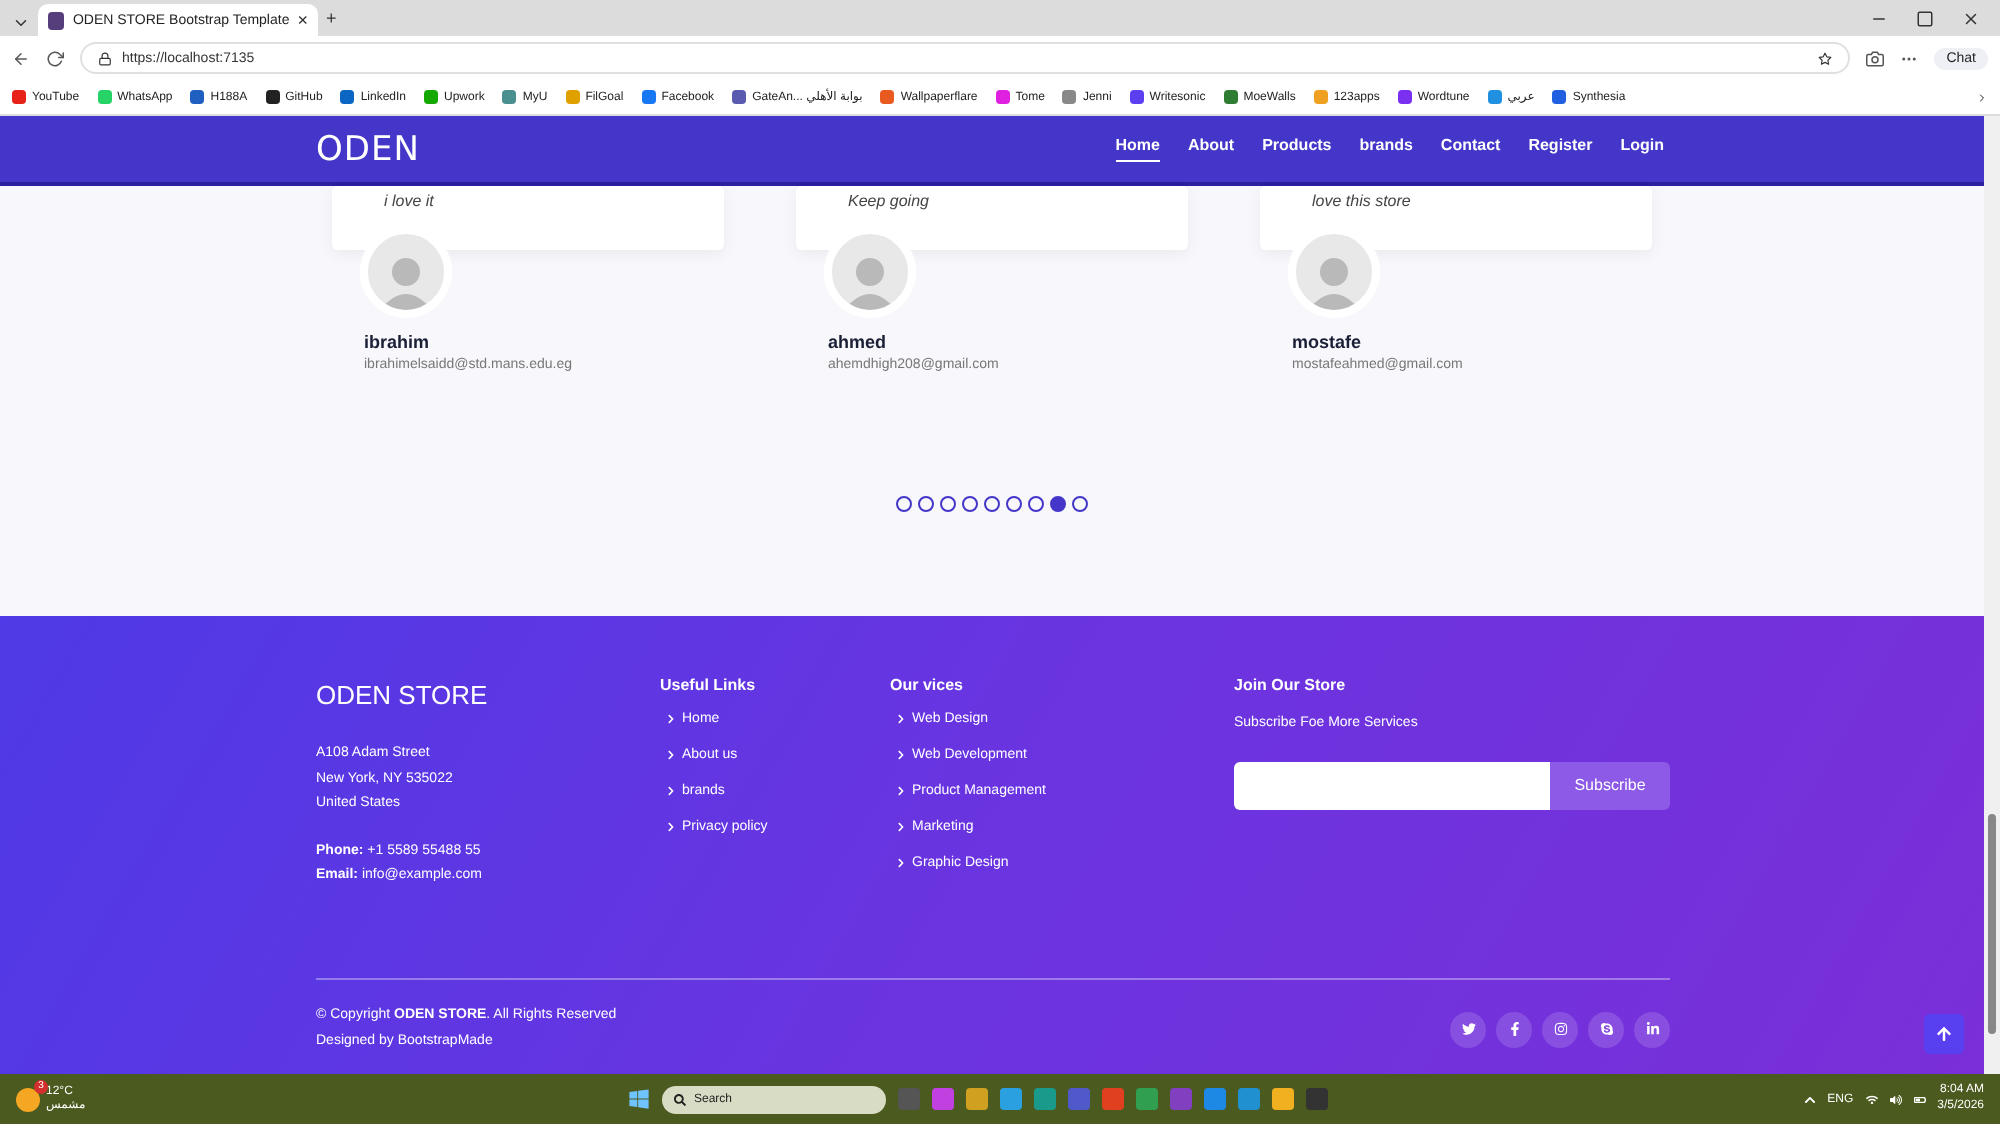 The image size is (2000, 1124). Describe the element at coordinates (639, 1099) in the screenshot. I see `windows-logo-icon` at that location.